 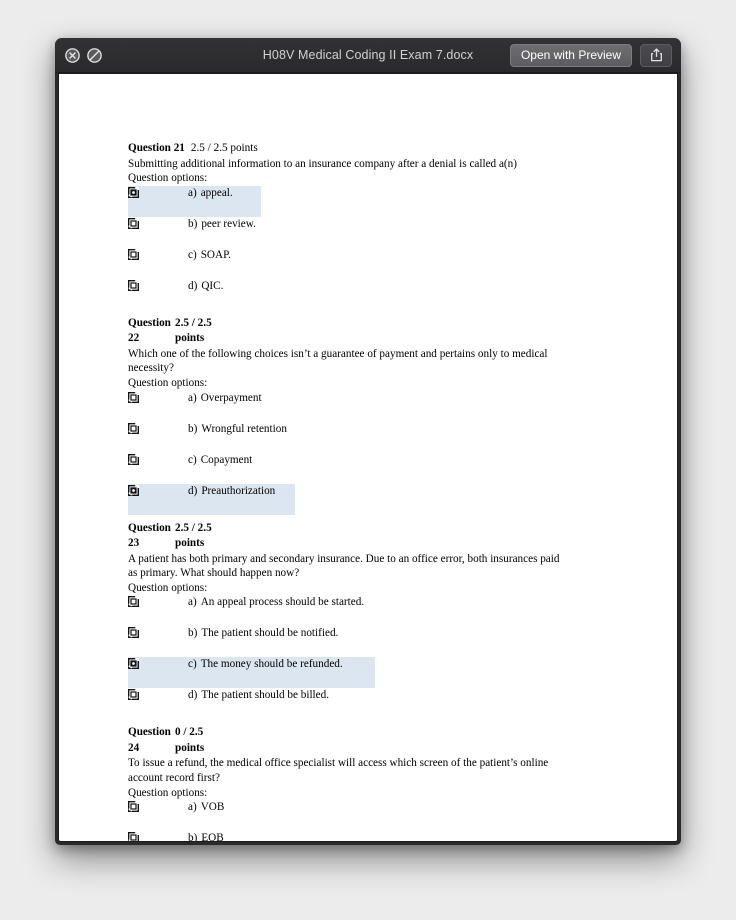 What do you see at coordinates (387, 294) in the screenshot?
I see `option-row: d) QIC.` at bounding box center [387, 294].